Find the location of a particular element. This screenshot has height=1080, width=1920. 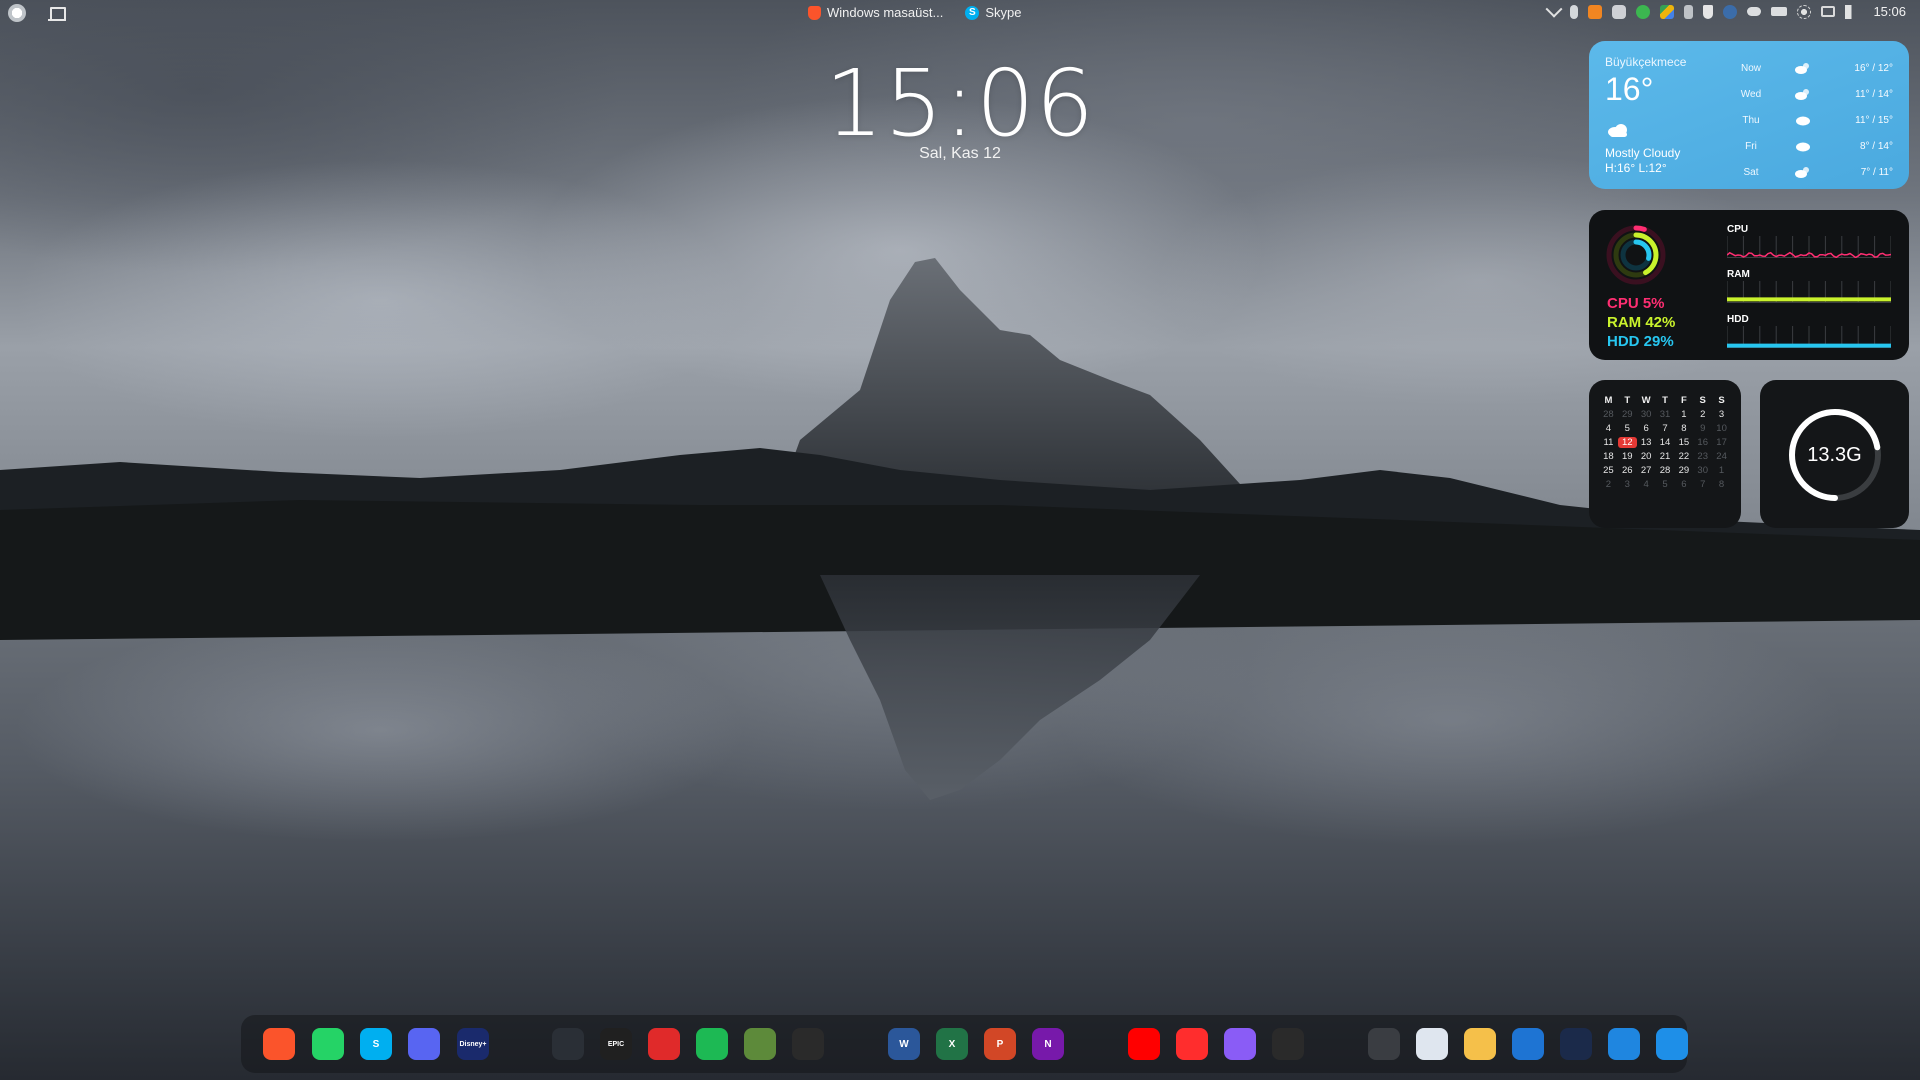

security-icon is located at coordinates (1708, 11).